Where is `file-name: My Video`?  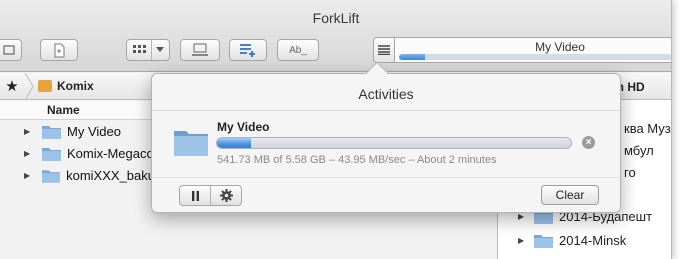 file-name: My Video is located at coordinates (94, 131).